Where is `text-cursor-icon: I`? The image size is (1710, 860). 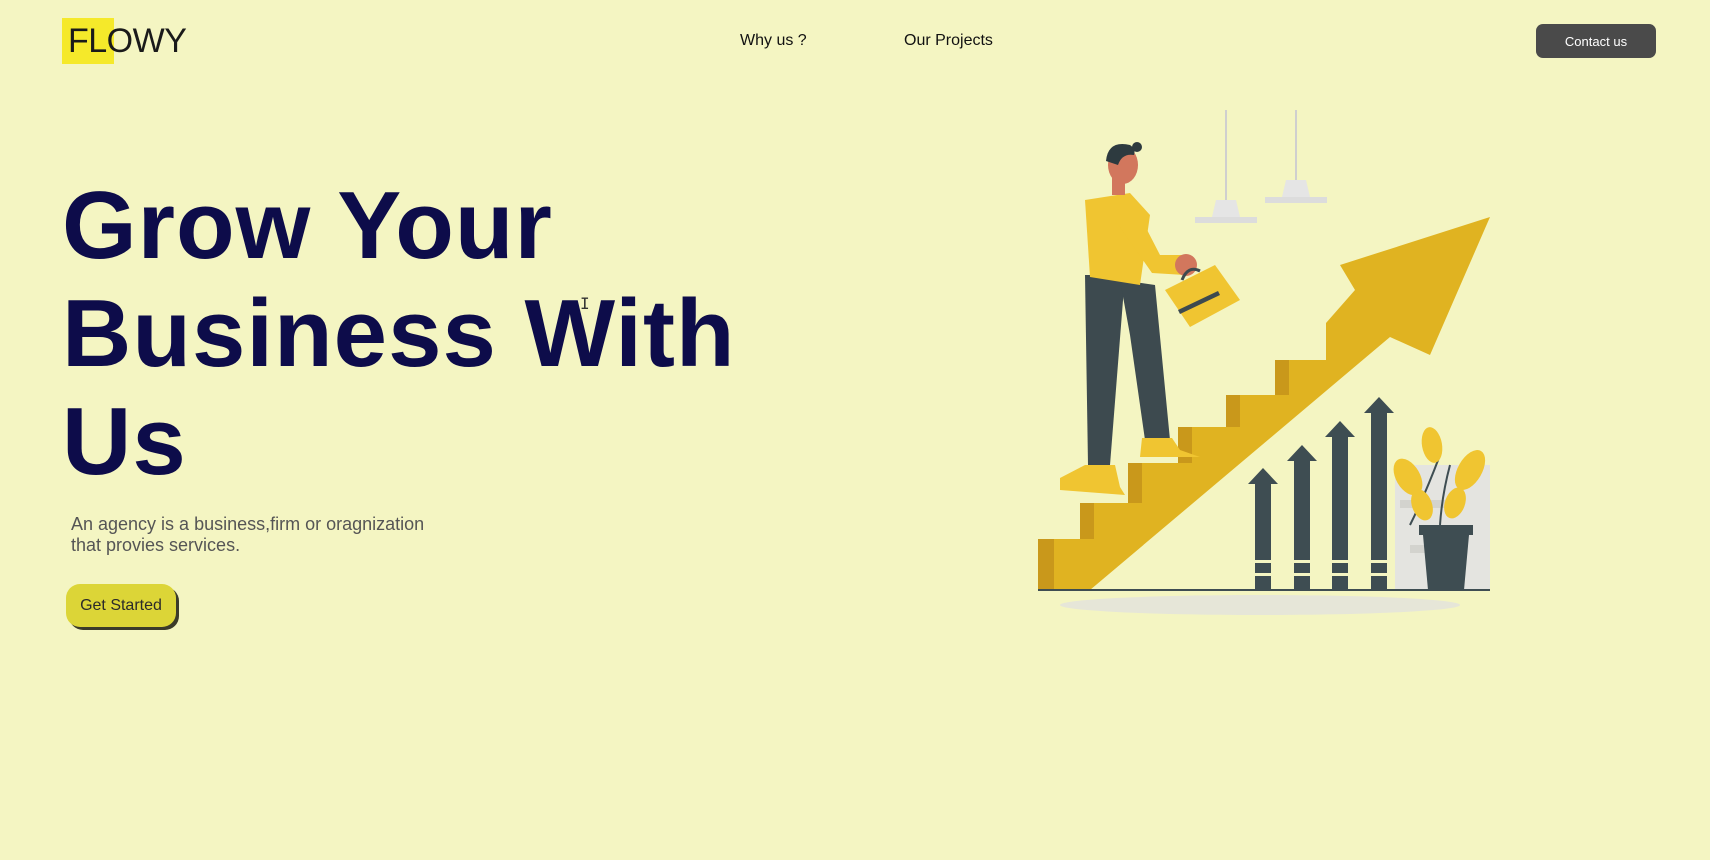 text-cursor-icon: I is located at coordinates (585, 303).